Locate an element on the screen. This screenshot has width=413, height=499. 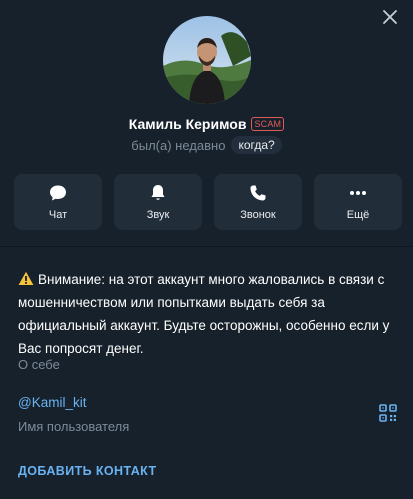
sound-button: Звук is located at coordinates (158, 202).